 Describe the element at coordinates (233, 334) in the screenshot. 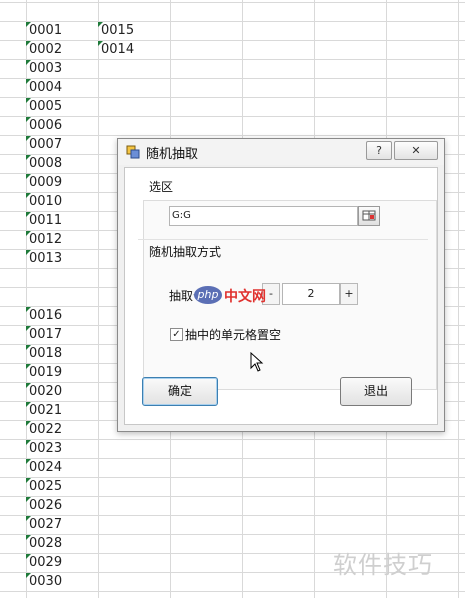

I see `clear-cells-label: 抽中的单元格置空` at that location.